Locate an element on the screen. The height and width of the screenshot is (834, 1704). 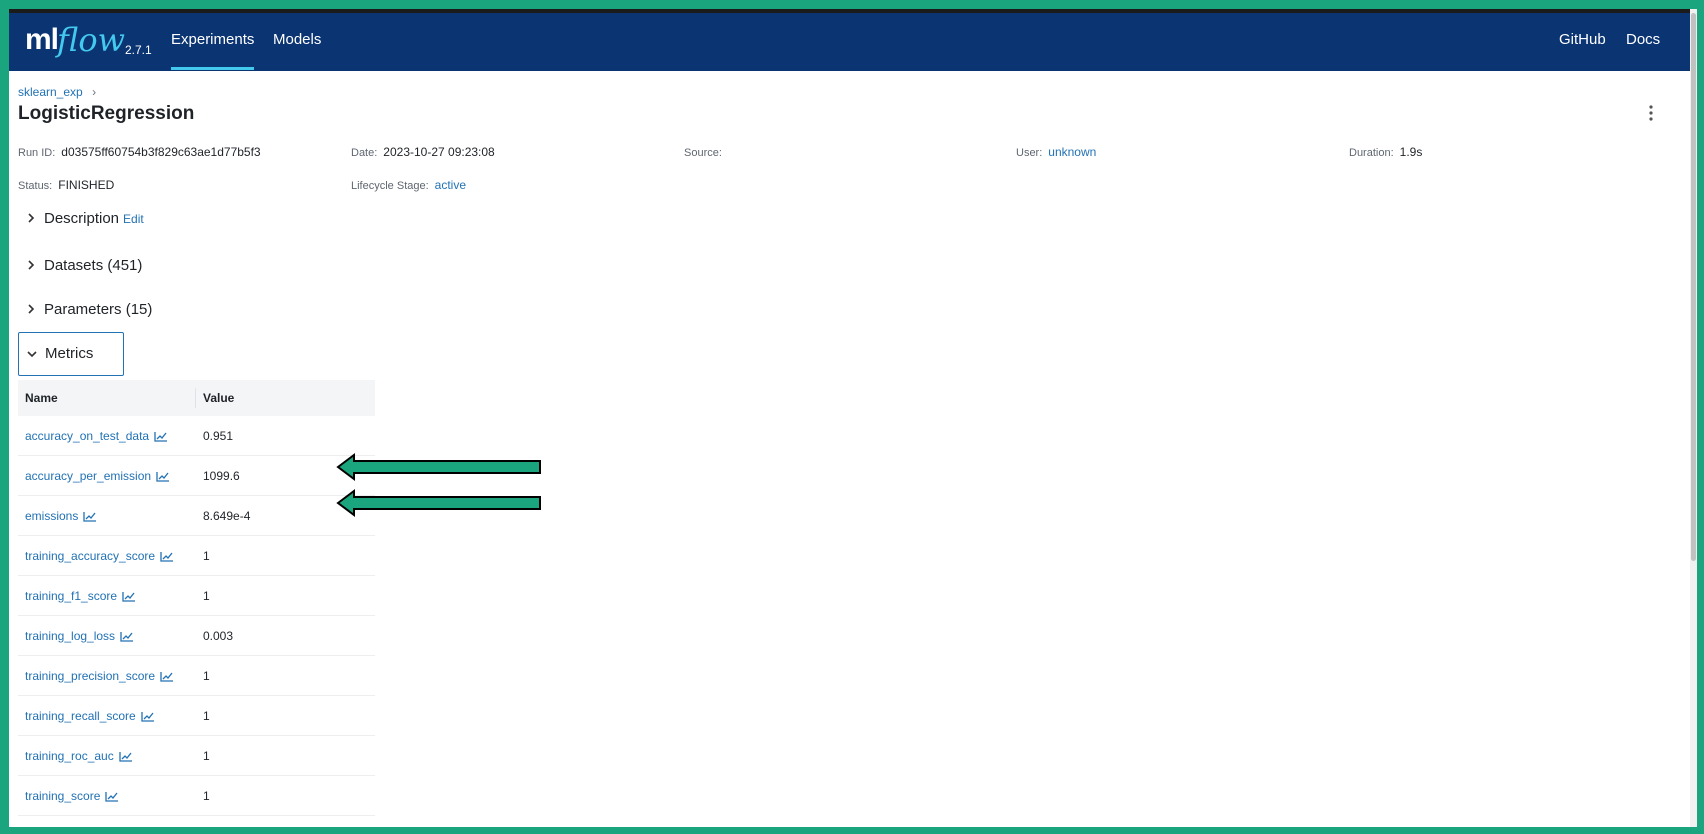
table-row: training_log_loss 0.003 is located at coordinates (196, 636).